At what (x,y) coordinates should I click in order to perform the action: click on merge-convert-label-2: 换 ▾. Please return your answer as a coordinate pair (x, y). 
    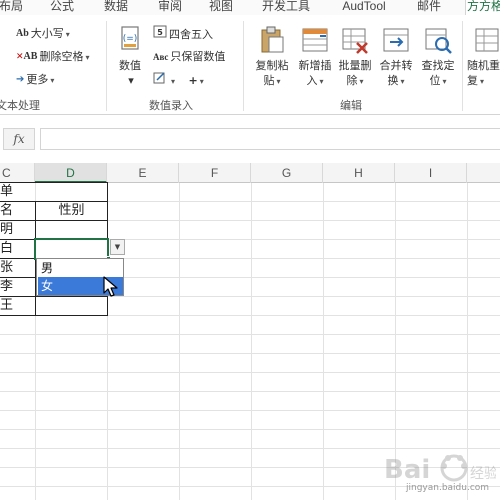
    Looking at the image, I should click on (396, 80).